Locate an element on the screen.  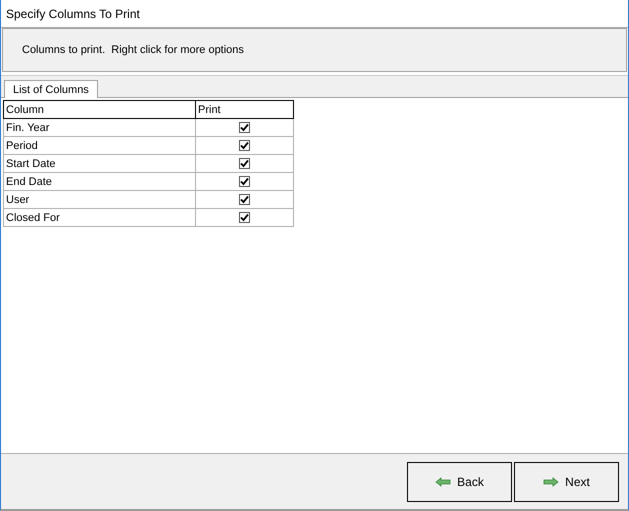
column-header: Print is located at coordinates (245, 109).